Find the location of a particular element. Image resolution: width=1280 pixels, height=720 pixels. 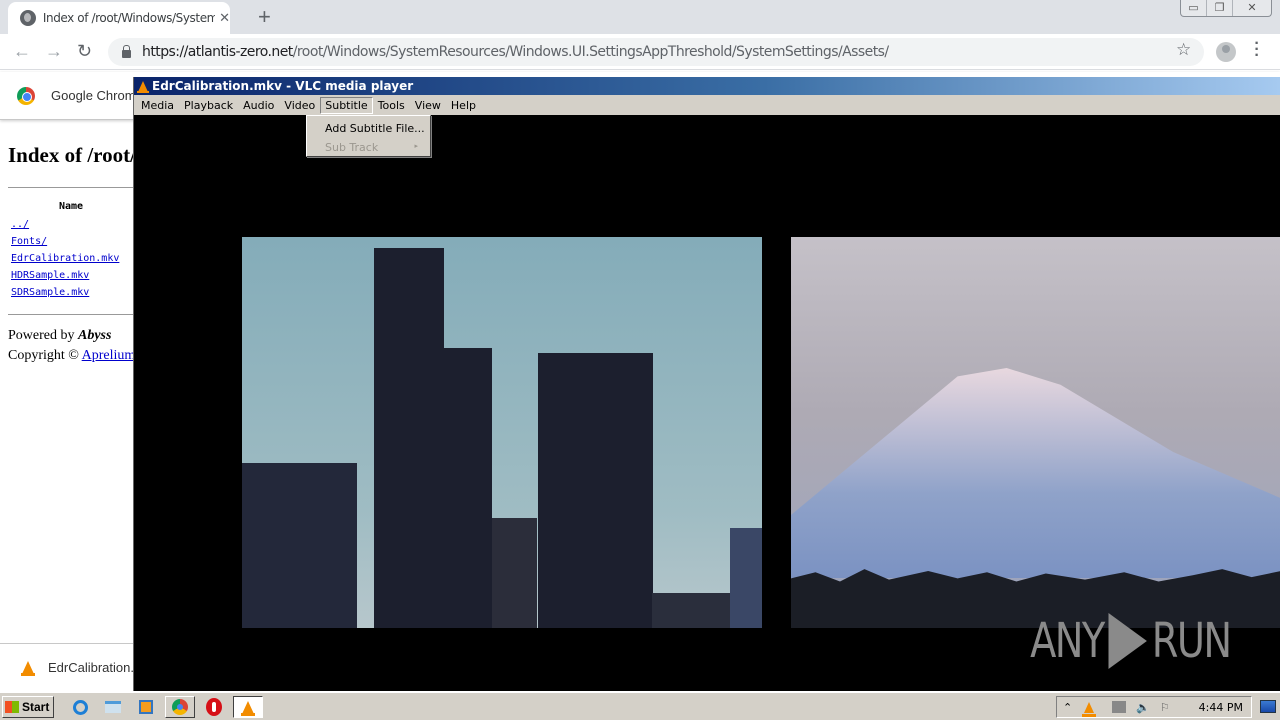

vlc-taskbar-button is located at coordinates (248, 707).